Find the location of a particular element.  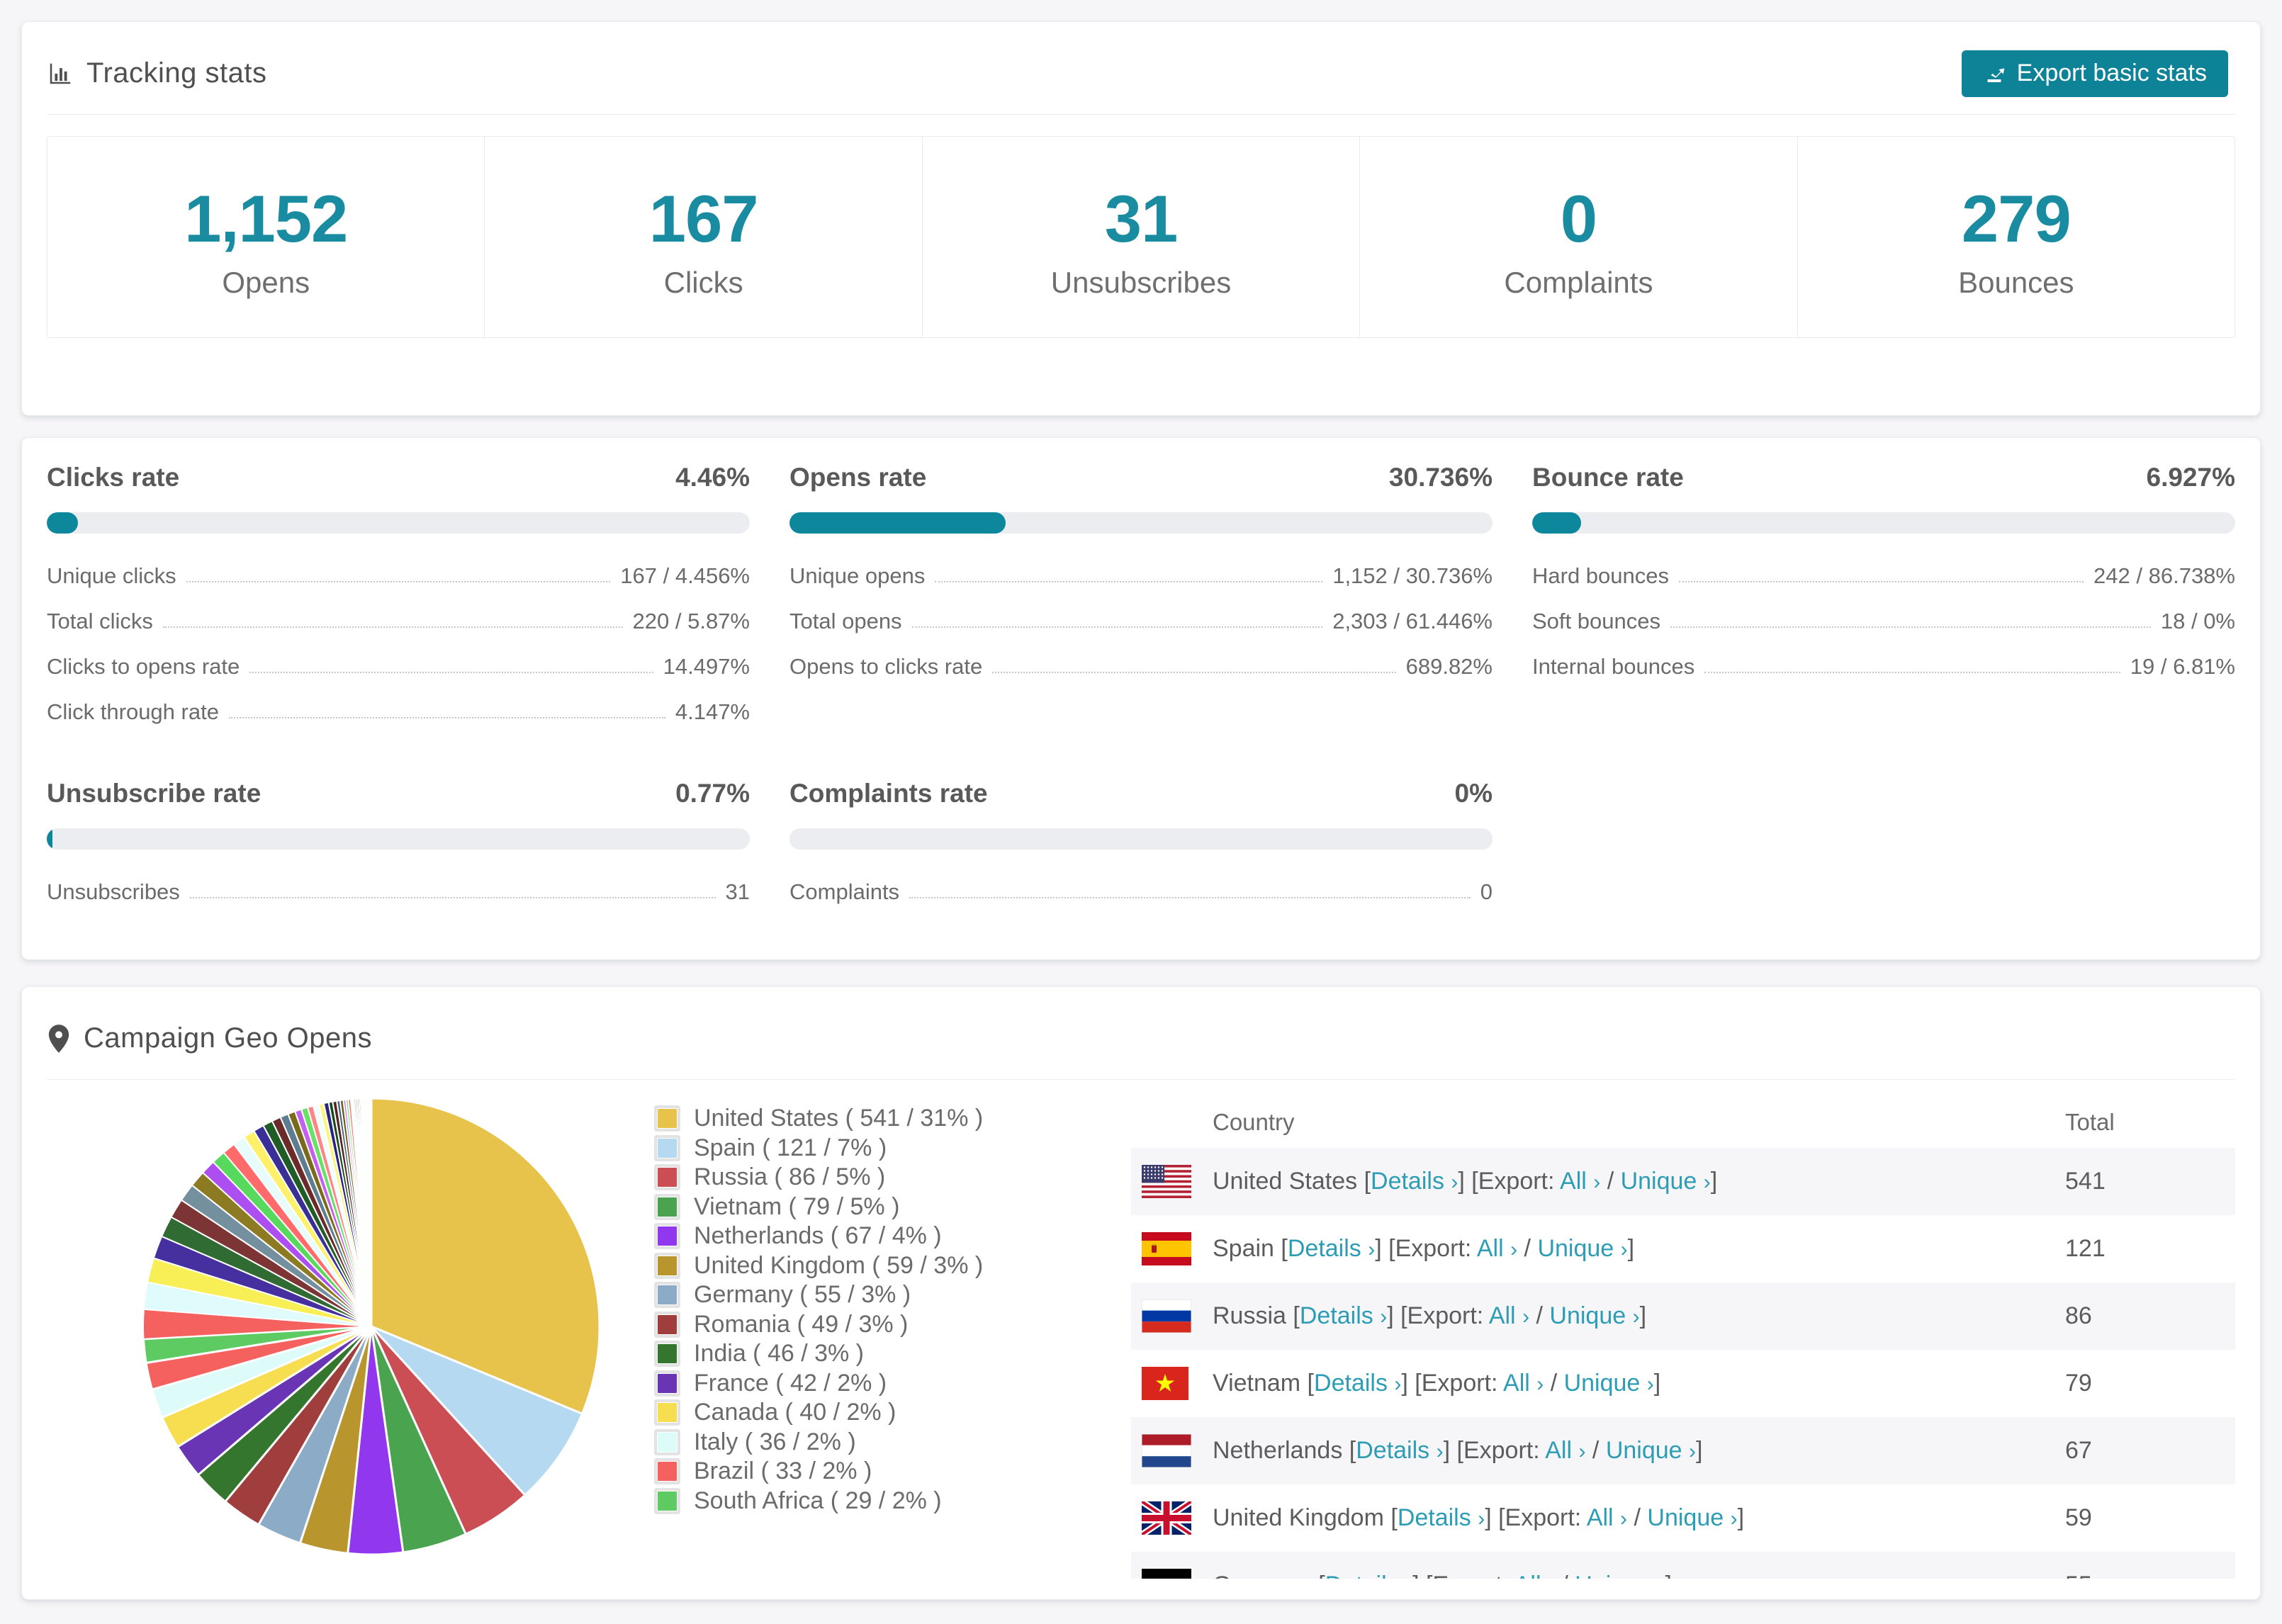

flag-de-icon is located at coordinates (1167, 1574).